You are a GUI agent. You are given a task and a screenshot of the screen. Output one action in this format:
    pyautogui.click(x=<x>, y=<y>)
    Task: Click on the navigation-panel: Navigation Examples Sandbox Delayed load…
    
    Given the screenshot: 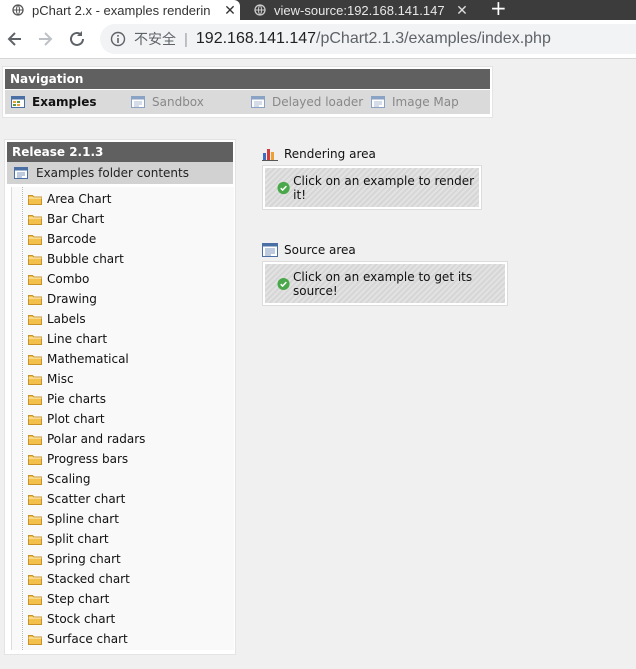 What is the action you would take?
    pyautogui.click(x=247, y=92)
    